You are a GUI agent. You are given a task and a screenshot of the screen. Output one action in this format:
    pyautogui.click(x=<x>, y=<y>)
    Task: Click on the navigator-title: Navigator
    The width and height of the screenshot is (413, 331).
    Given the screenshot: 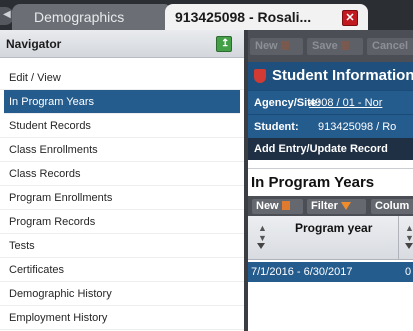 What is the action you would take?
    pyautogui.click(x=34, y=44)
    